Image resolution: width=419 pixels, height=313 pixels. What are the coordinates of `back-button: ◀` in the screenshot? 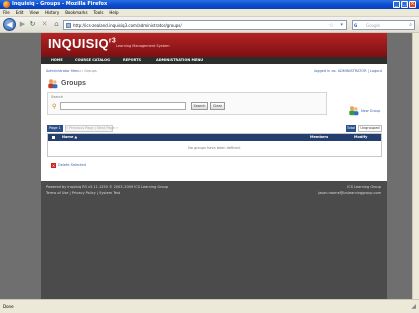 It's located at (9, 24).